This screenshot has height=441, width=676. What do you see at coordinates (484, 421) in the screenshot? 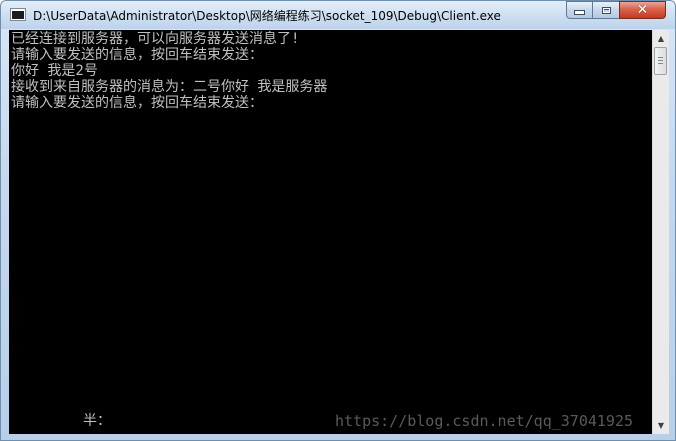
I see `watermark-text: https://blog.csdn.net/qq_37041925` at bounding box center [484, 421].